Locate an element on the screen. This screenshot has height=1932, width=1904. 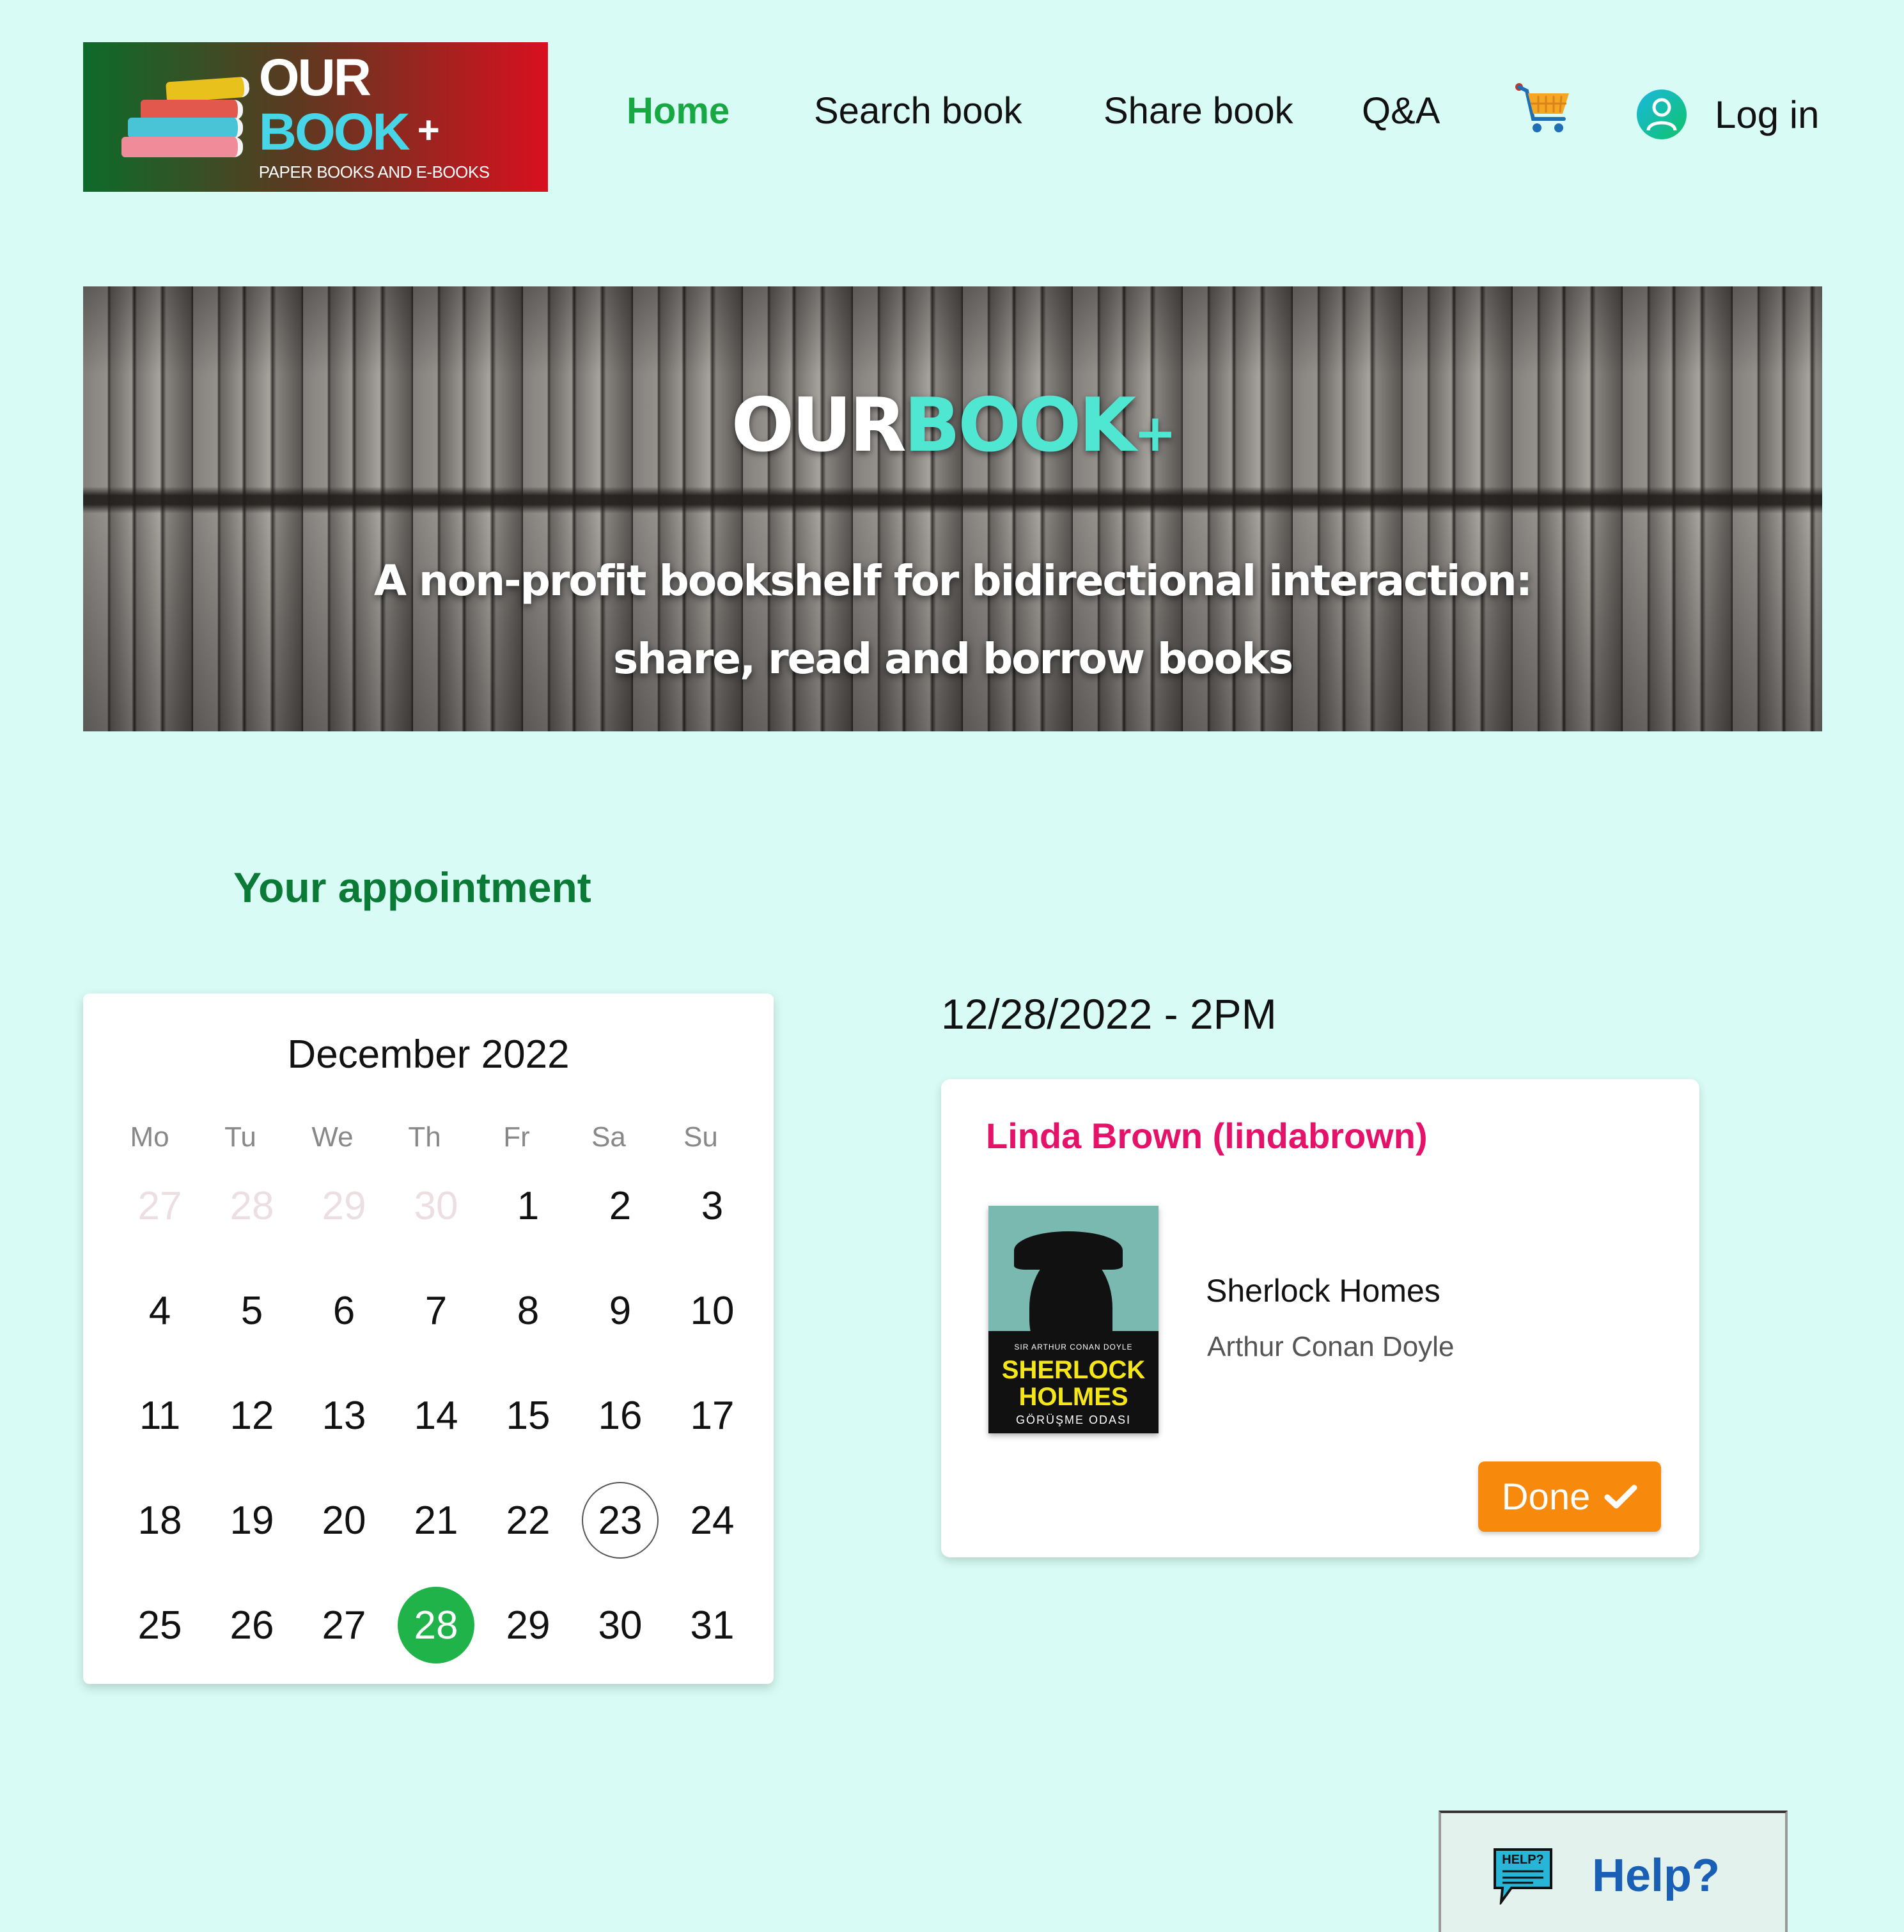
calendar-day: 10 is located at coordinates (712, 1310).